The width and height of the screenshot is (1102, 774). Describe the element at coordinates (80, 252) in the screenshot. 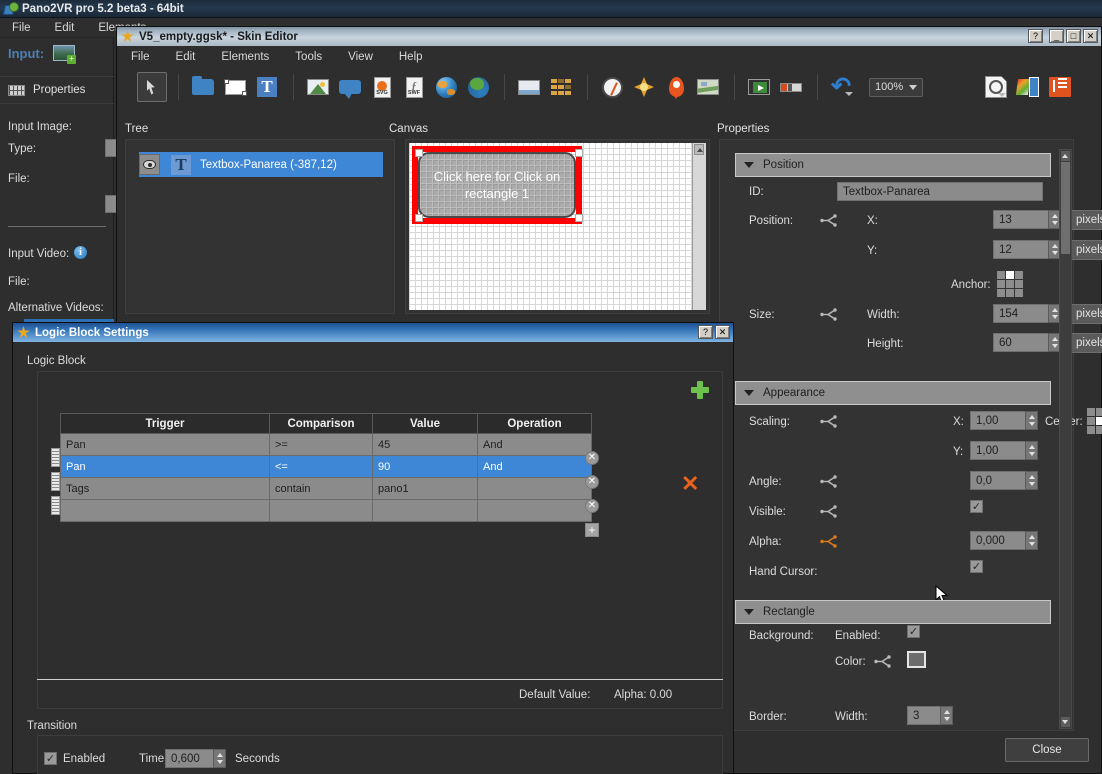

I see `info-icon: i` at that location.